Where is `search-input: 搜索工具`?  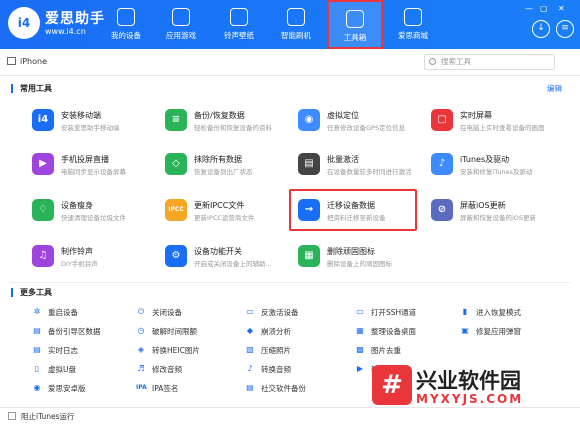 search-input: 搜索工具 is located at coordinates (489, 62).